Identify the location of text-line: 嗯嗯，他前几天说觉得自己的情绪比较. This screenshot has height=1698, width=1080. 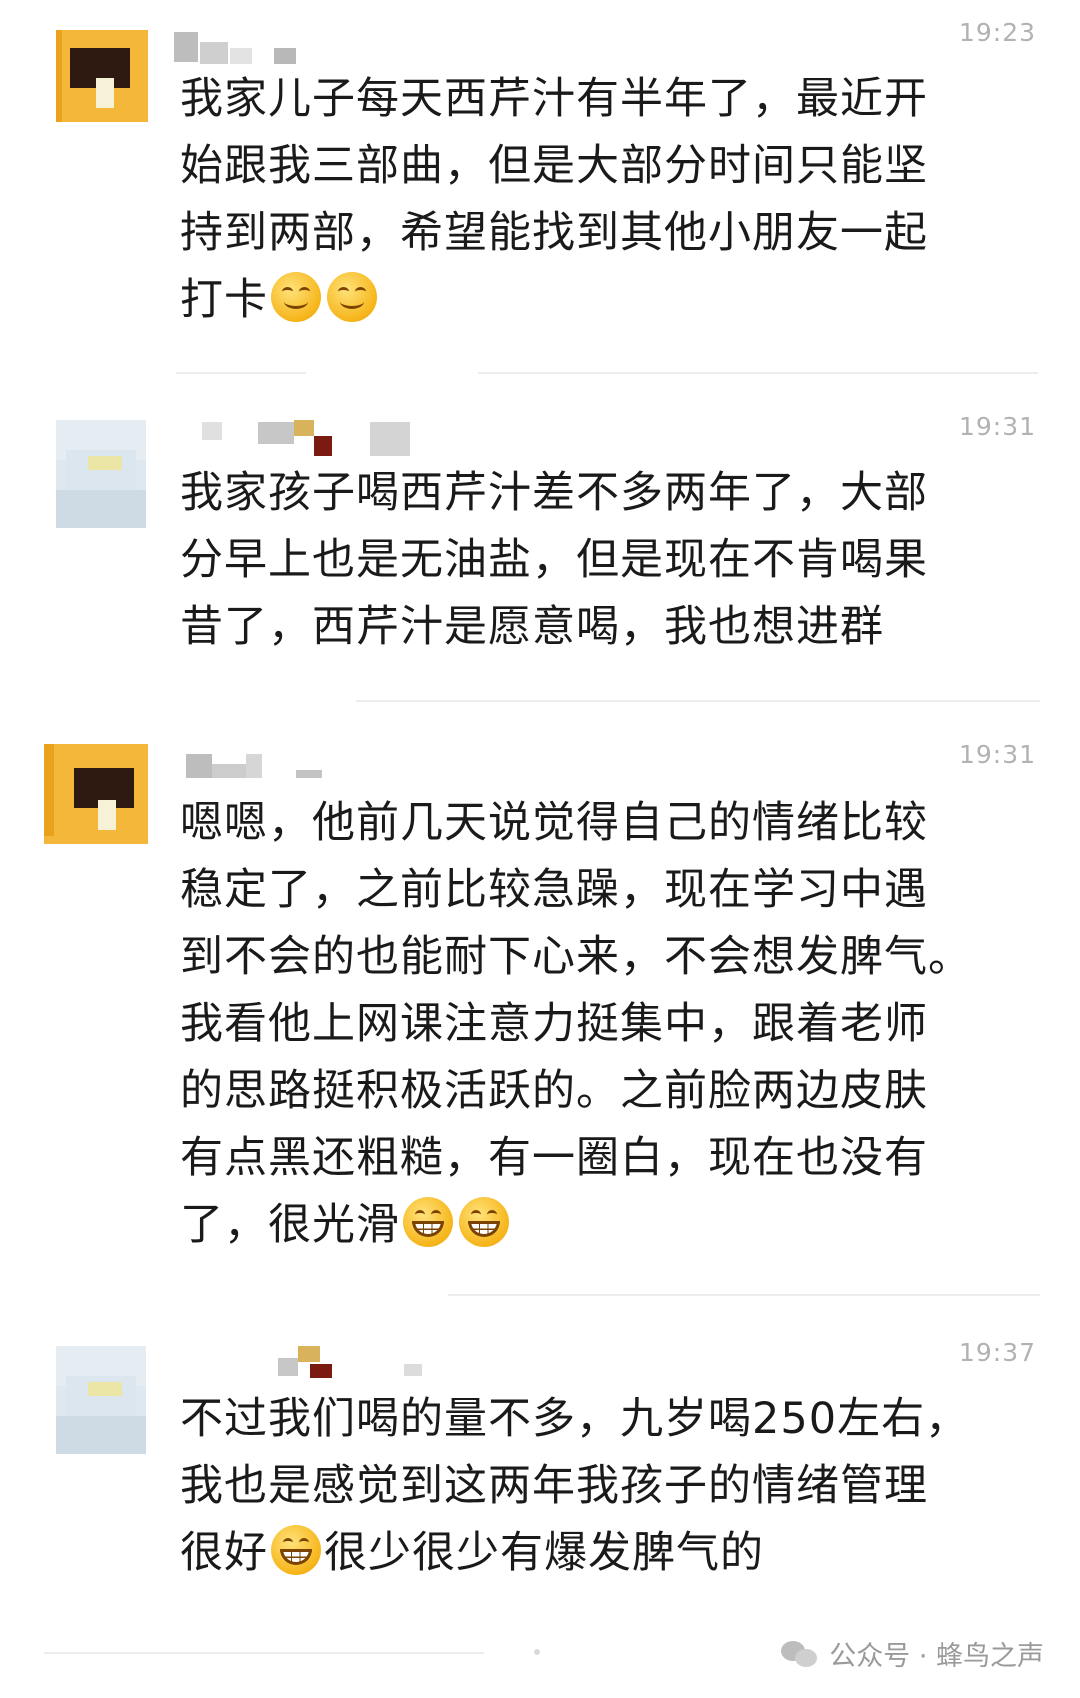
(554, 823).